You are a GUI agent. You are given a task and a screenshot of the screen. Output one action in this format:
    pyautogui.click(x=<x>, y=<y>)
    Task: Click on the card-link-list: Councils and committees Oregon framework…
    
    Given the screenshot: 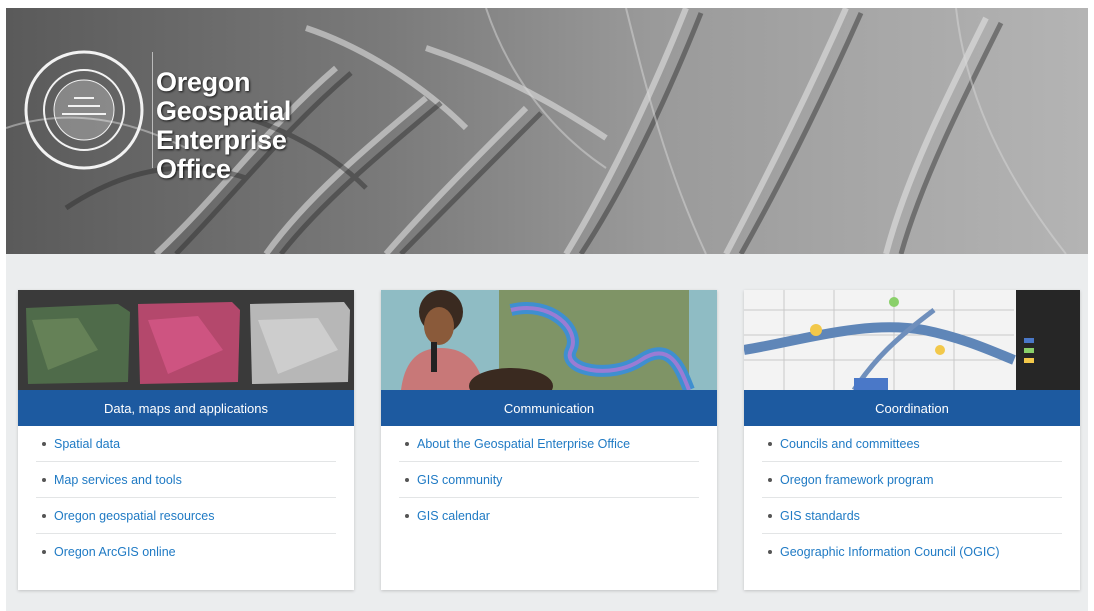 What is the action you would take?
    pyautogui.click(x=912, y=497)
    